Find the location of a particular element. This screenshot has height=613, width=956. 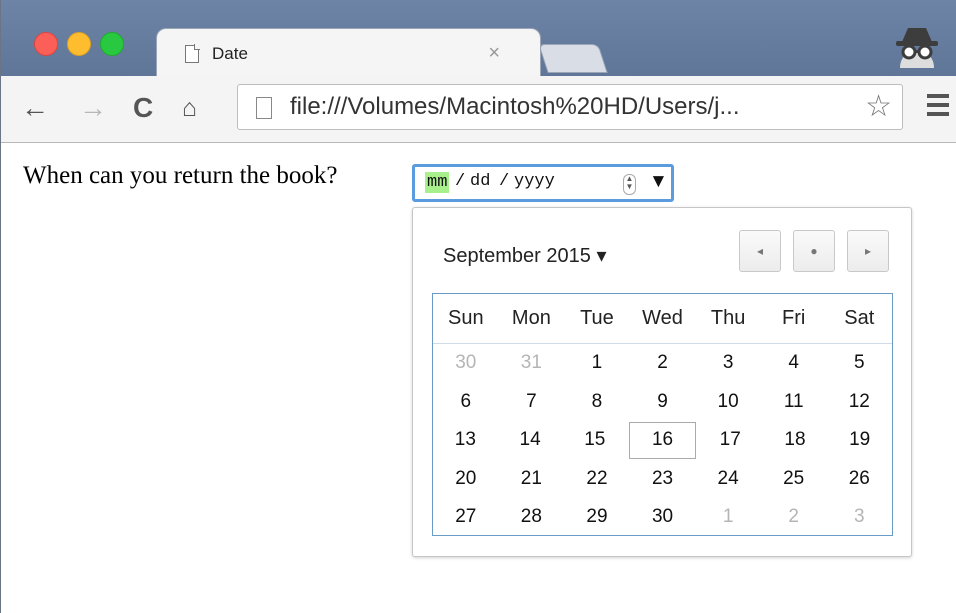

weekday-label: Wed is located at coordinates (662, 318).